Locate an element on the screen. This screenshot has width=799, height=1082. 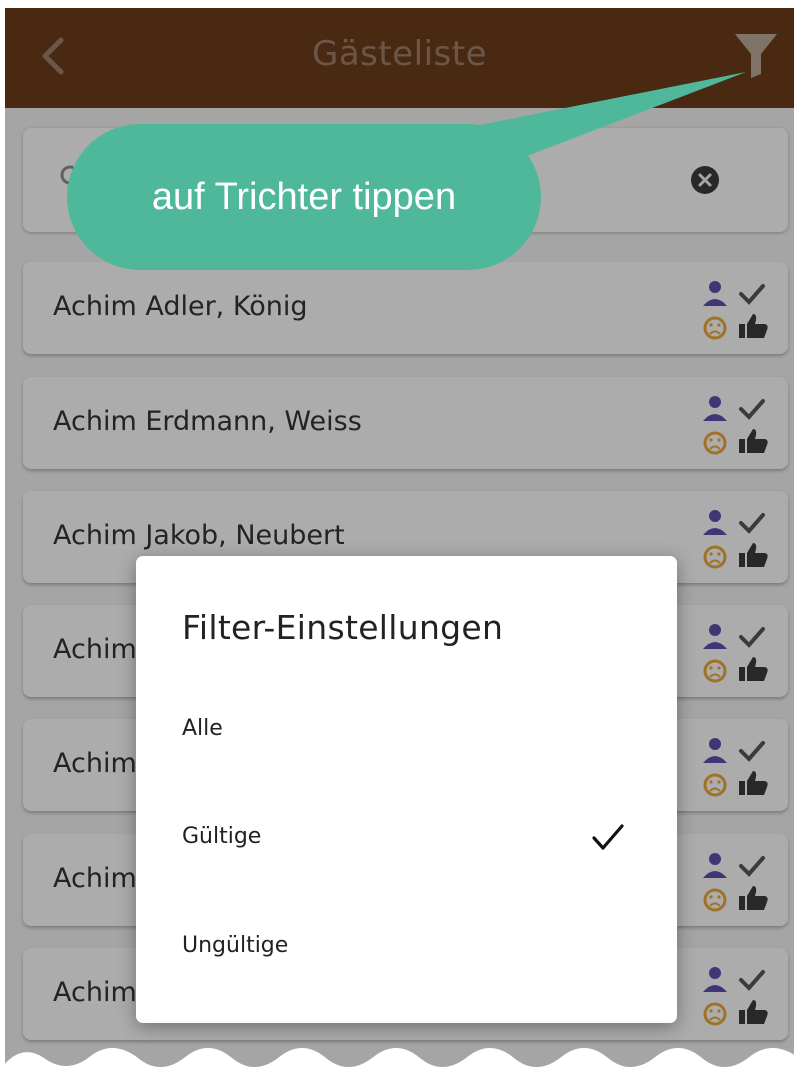
tooltip-text: auf Trichter tippen is located at coordinates (304, 197).